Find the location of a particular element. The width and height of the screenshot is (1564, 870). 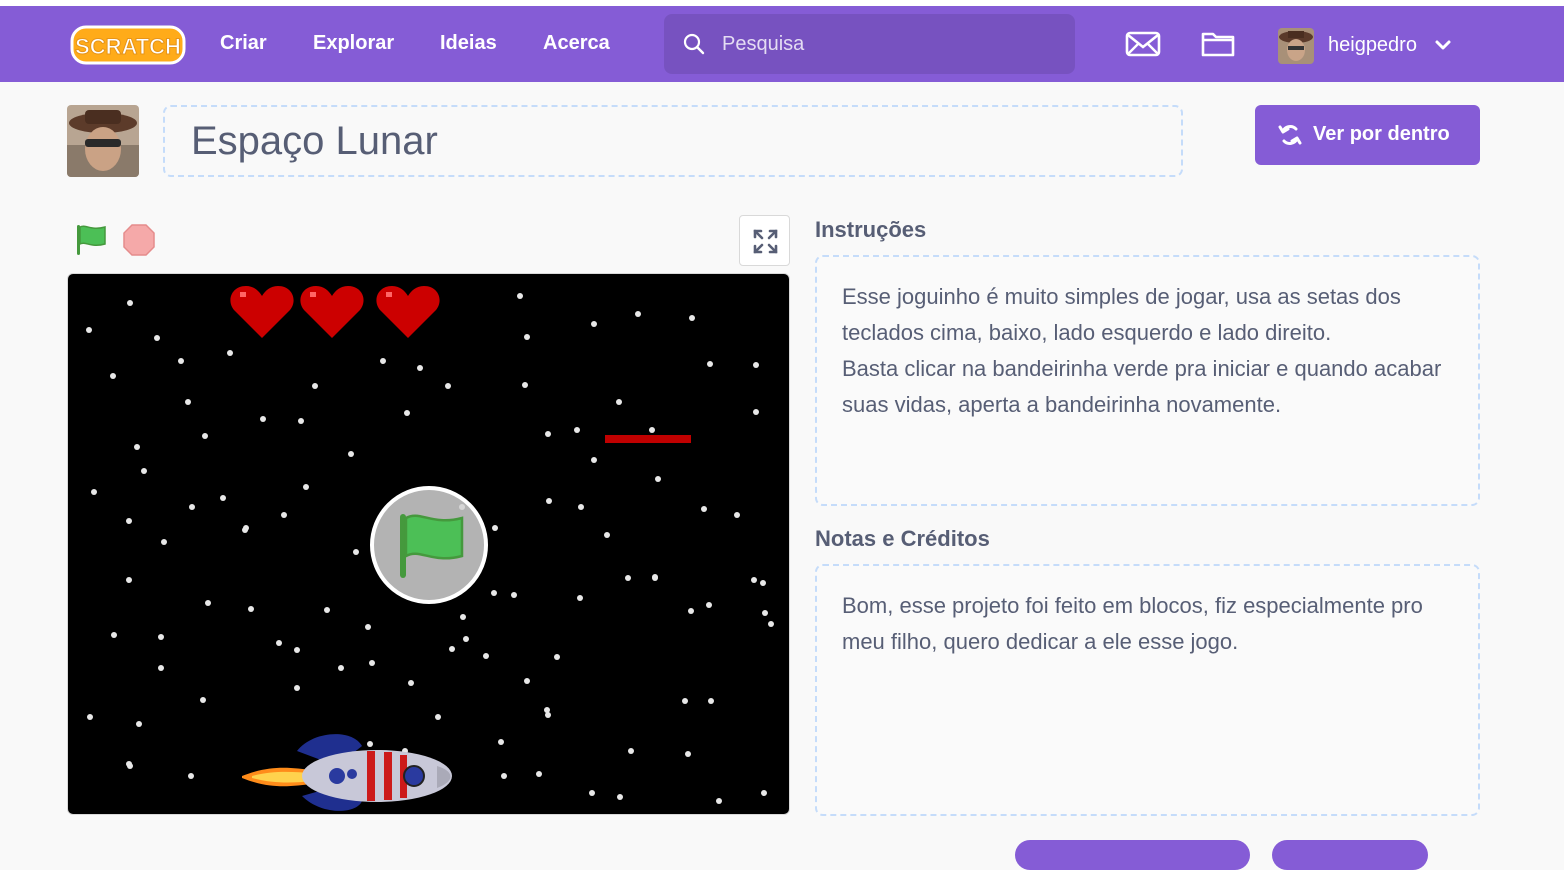

rocket-sprite is located at coordinates (347, 772).